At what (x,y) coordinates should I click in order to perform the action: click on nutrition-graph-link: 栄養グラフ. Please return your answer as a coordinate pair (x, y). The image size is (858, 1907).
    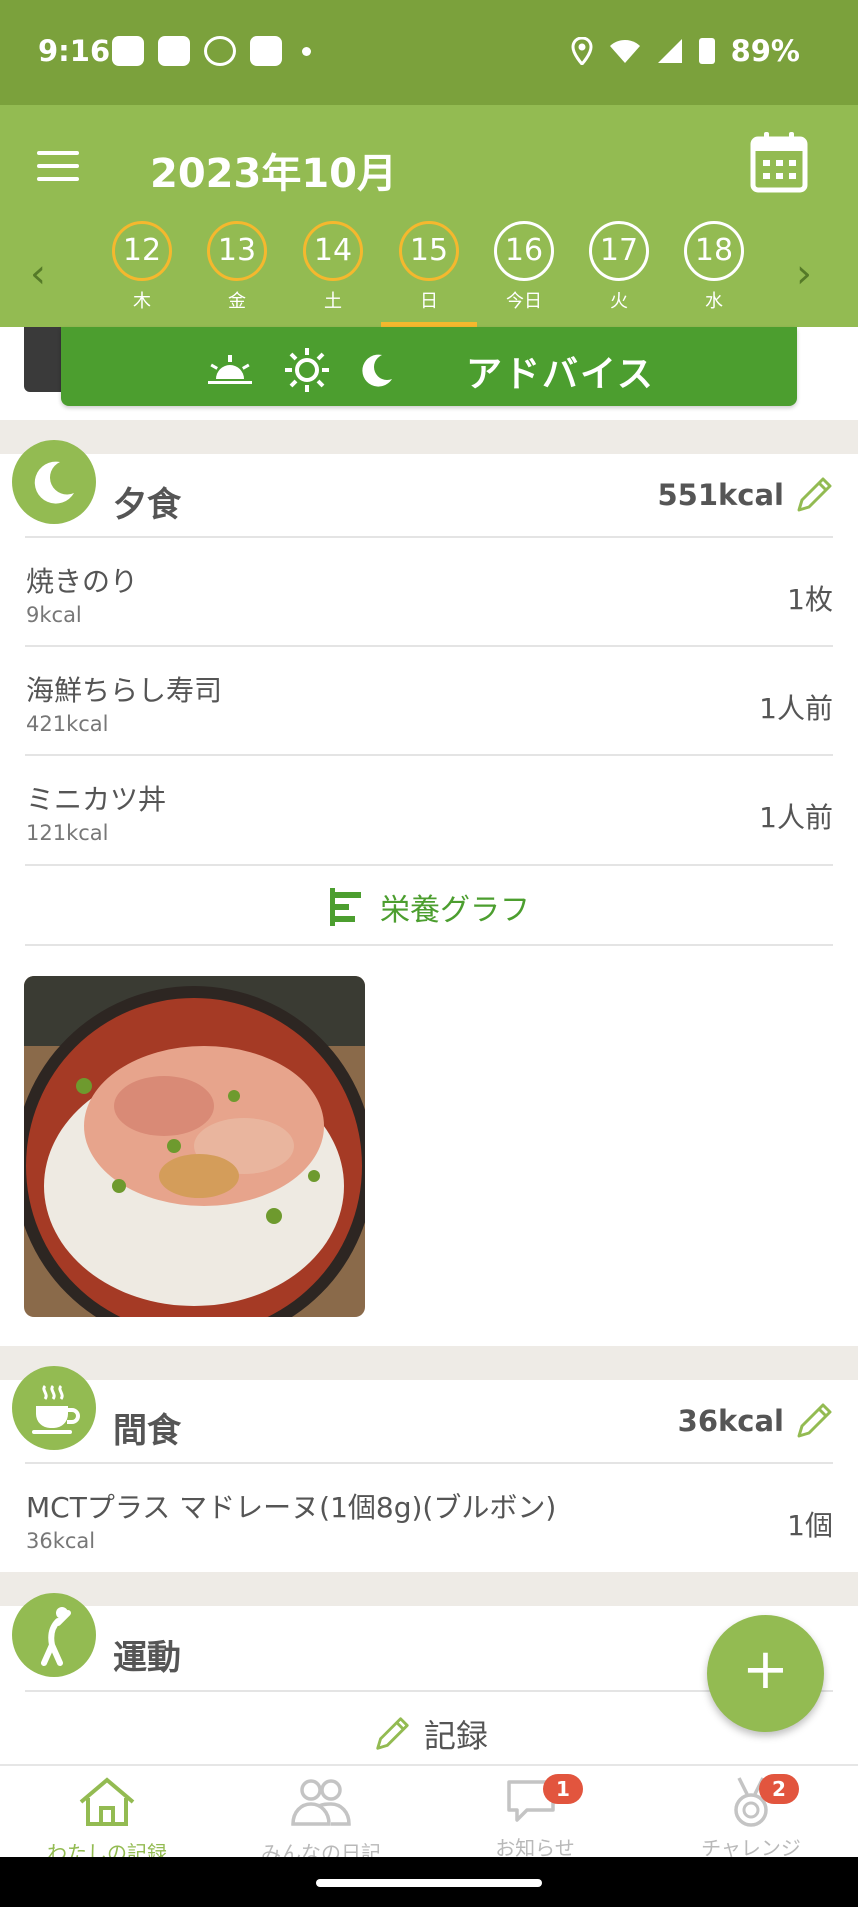
    Looking at the image, I should click on (430, 907).